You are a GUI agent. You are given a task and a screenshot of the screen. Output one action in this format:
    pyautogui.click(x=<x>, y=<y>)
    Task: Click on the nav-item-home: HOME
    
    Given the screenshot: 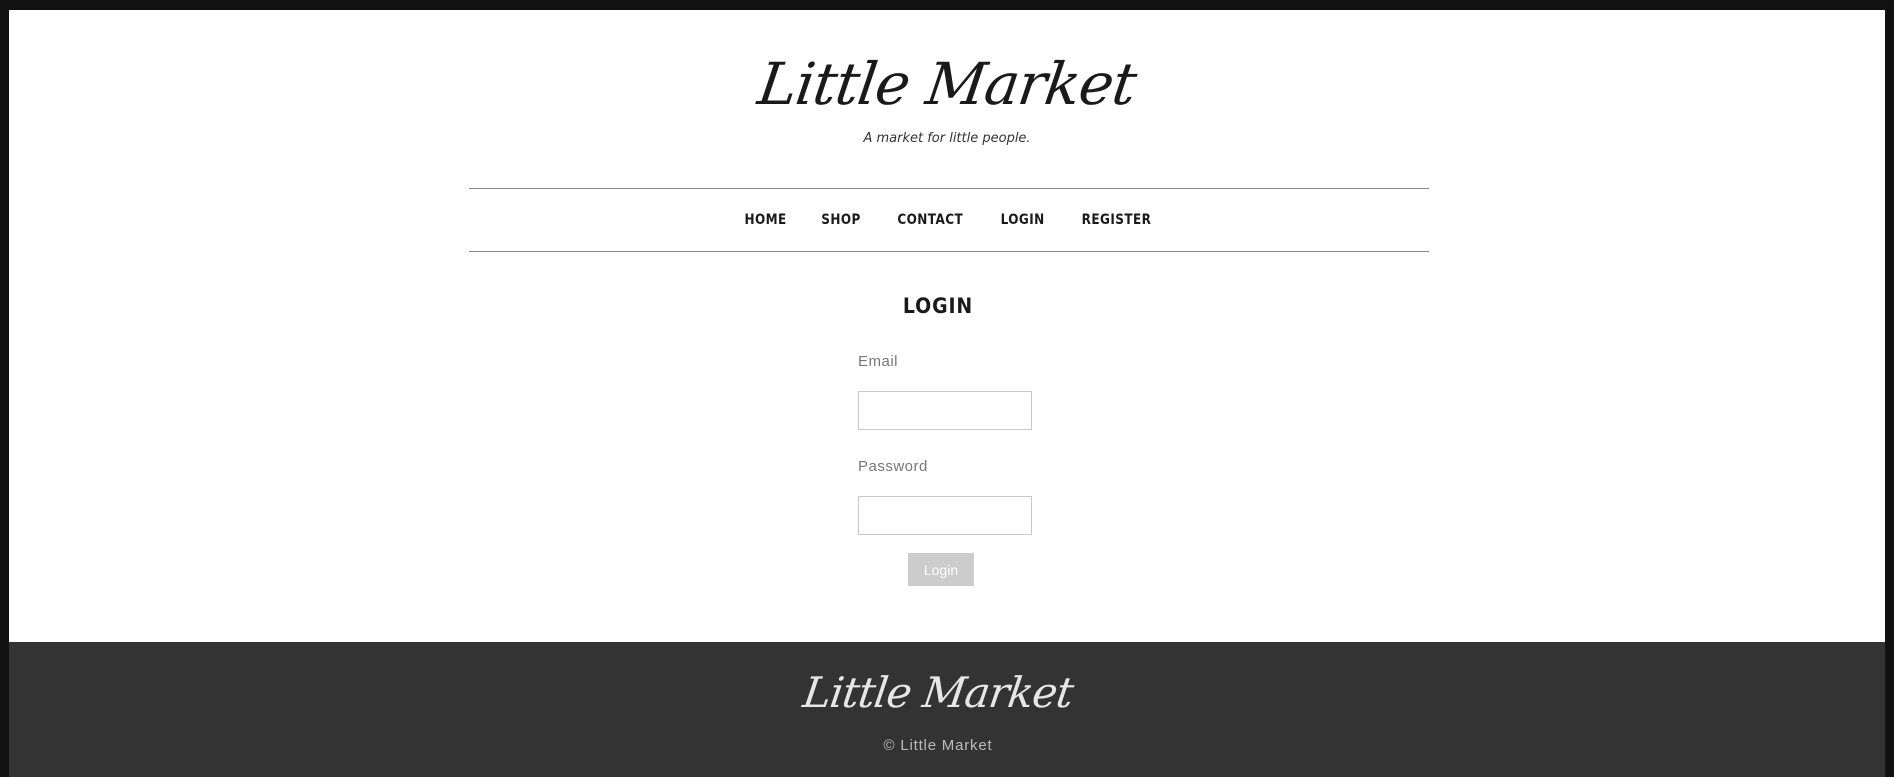 What is the action you would take?
    pyautogui.click(x=765, y=220)
    